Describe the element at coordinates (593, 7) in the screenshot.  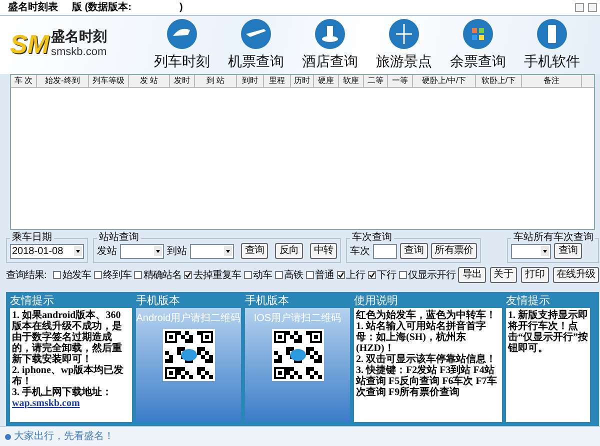
I see `maximize-button` at that location.